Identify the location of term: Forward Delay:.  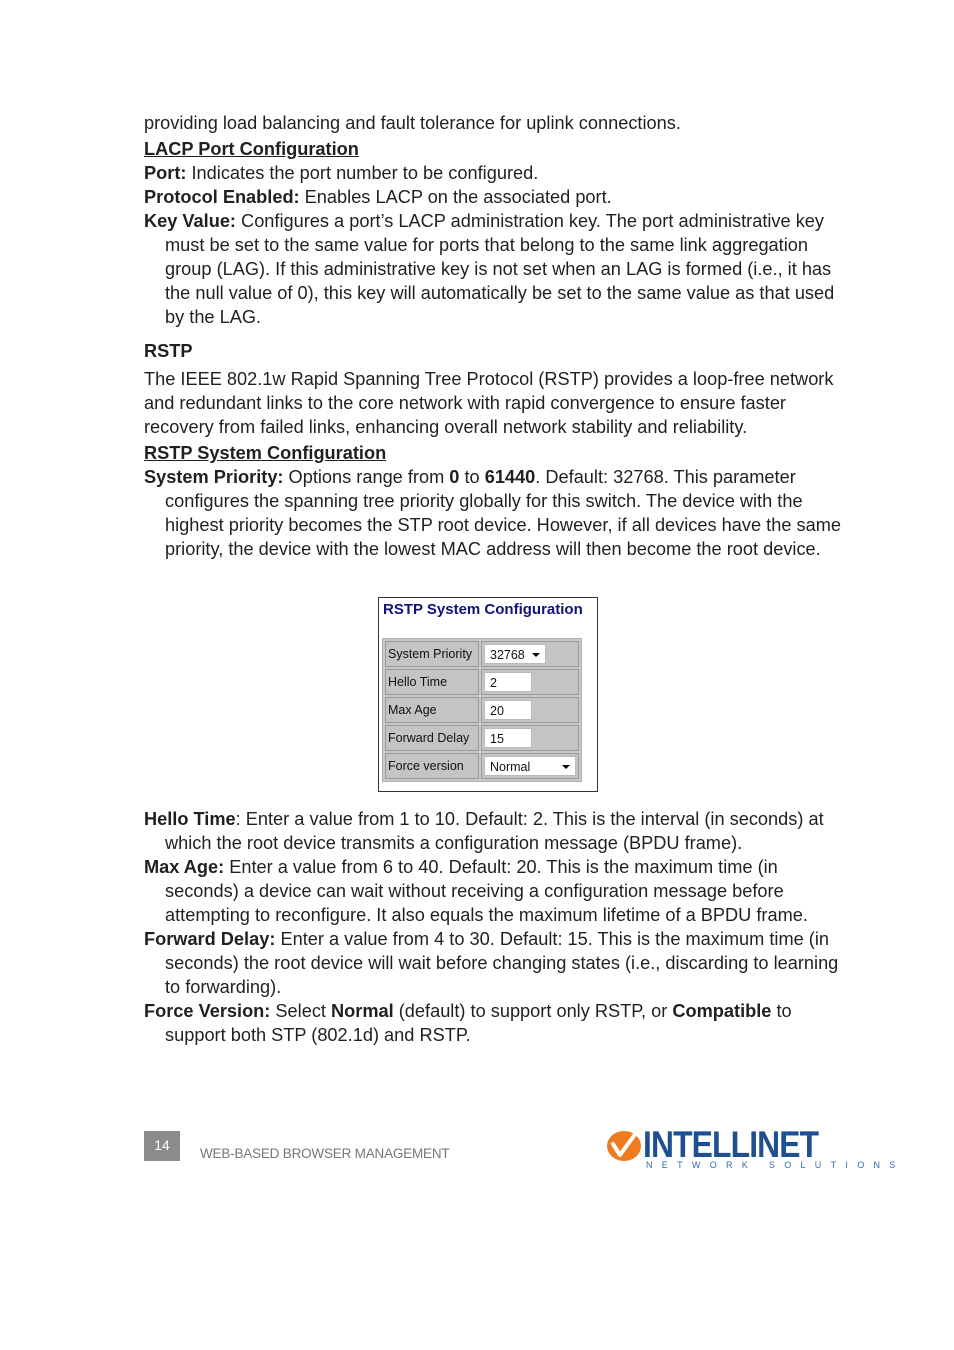
(210, 939).